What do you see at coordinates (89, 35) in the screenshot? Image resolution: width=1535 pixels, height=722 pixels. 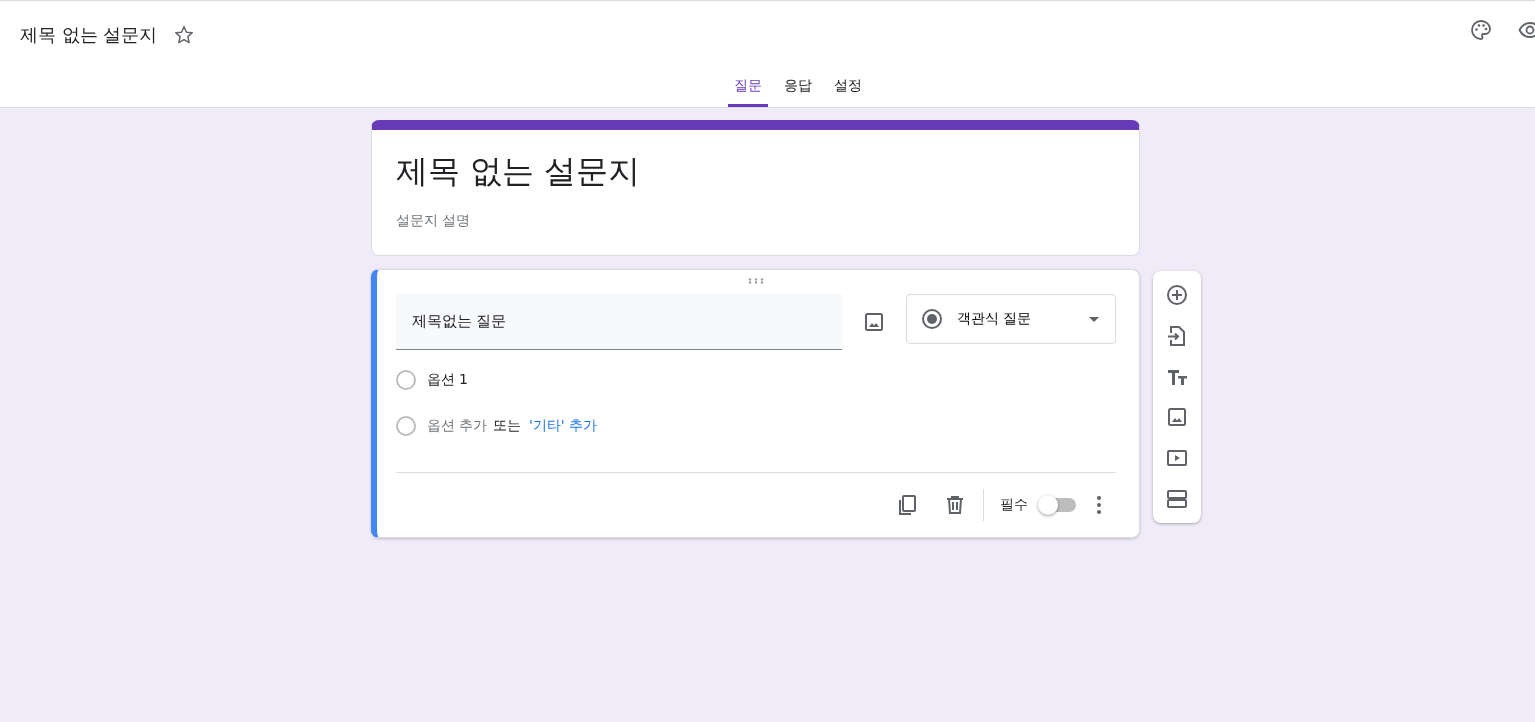 I see `document-title: 제목 없는 설문지` at bounding box center [89, 35].